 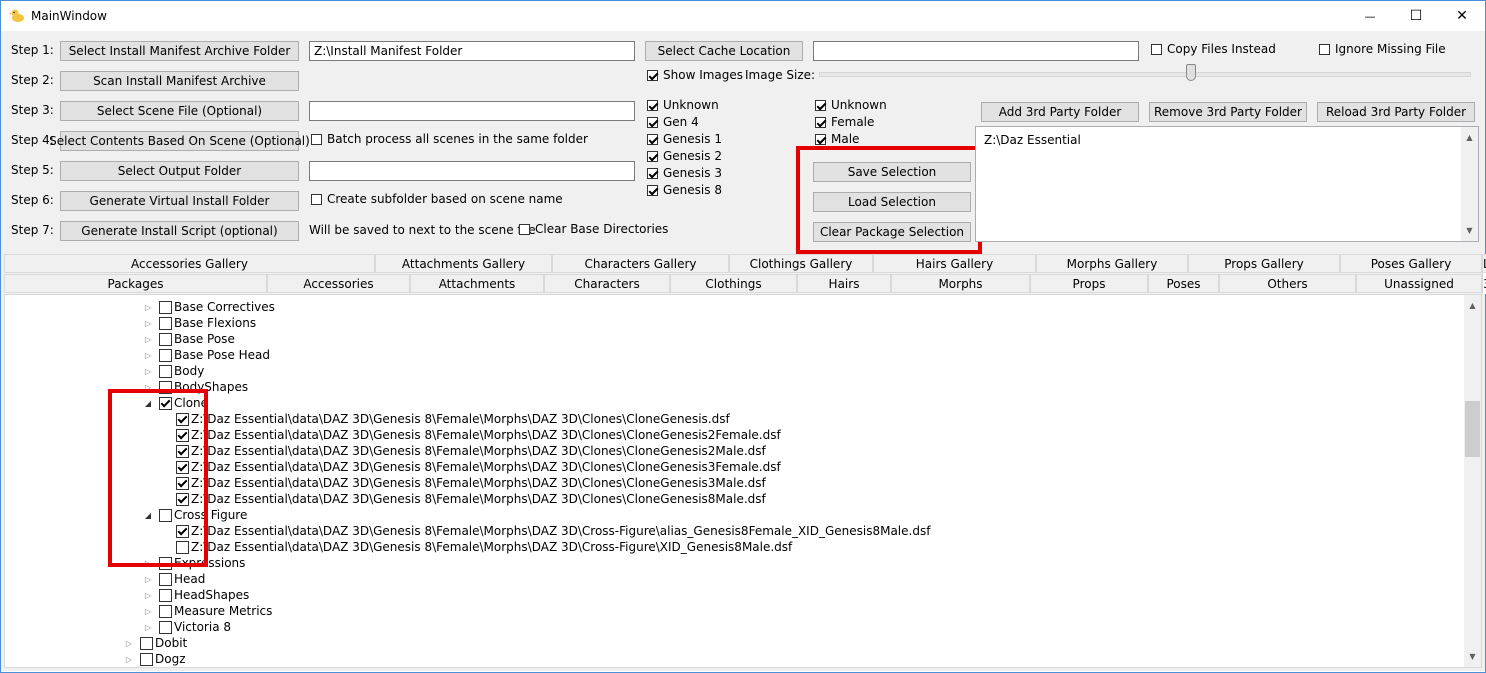 I want to click on generation-checkbox: Genesis 2, so click(x=684, y=156).